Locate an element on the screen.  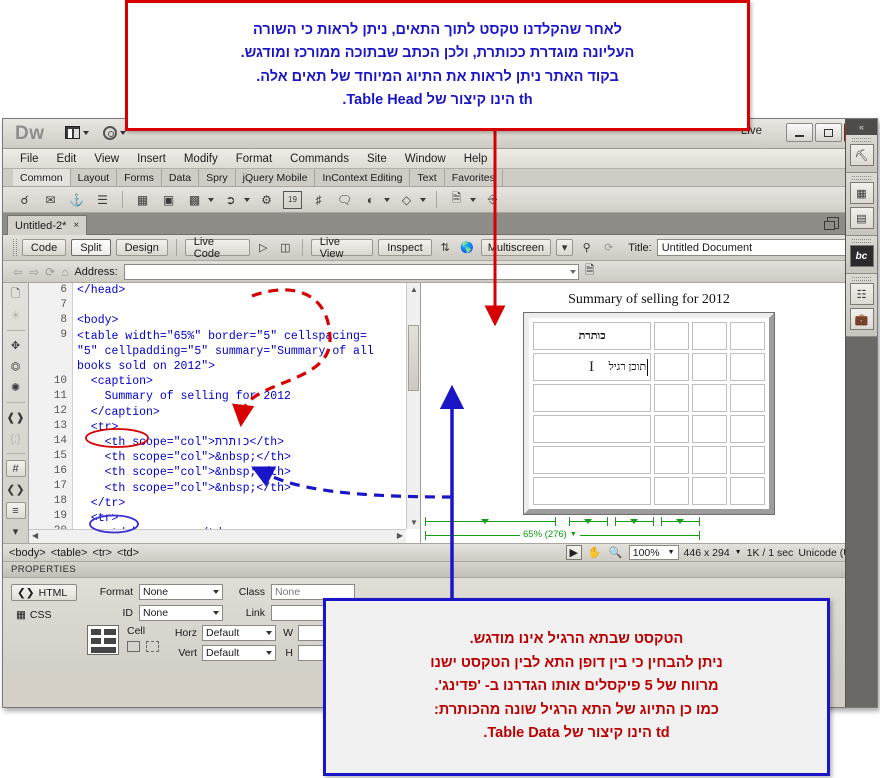
line-numbers-icon: # is located at coordinates (15, 468).